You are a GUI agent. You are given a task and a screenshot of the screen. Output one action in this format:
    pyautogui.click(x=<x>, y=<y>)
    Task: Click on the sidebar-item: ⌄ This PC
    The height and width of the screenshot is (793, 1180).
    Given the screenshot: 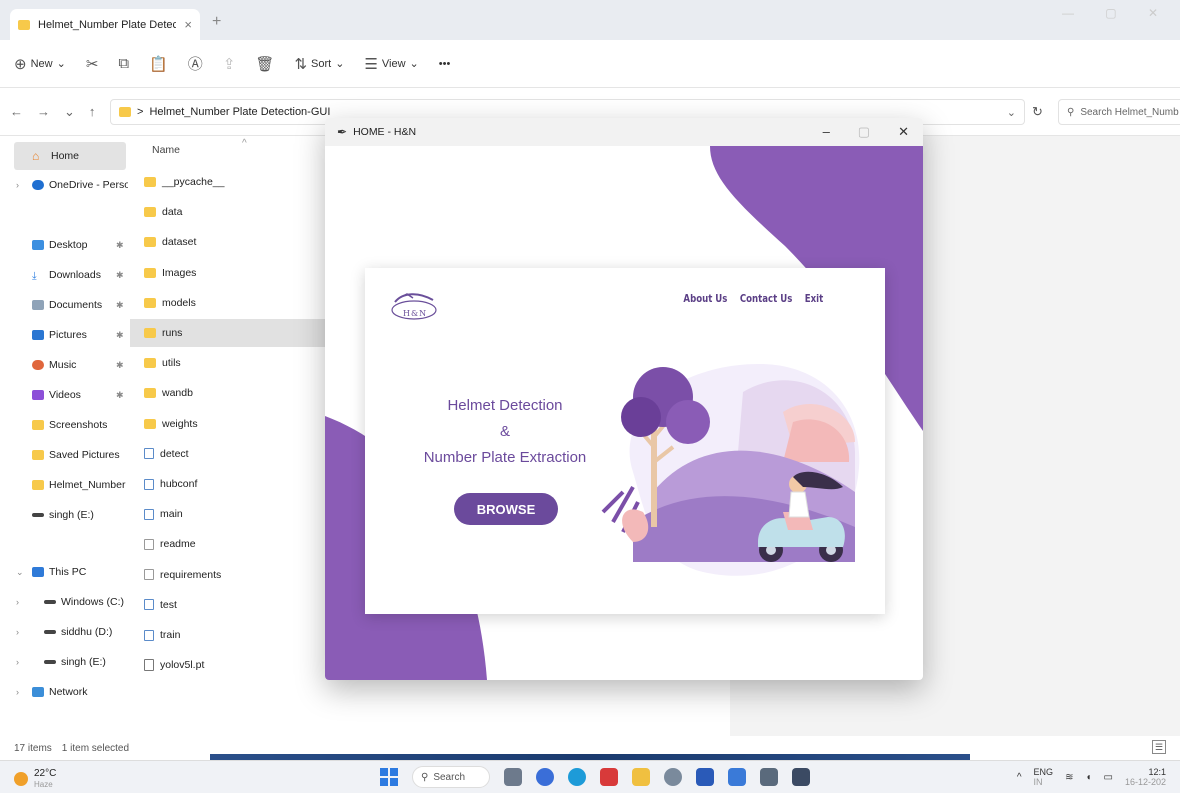 What is the action you would take?
    pyautogui.click(x=64, y=572)
    